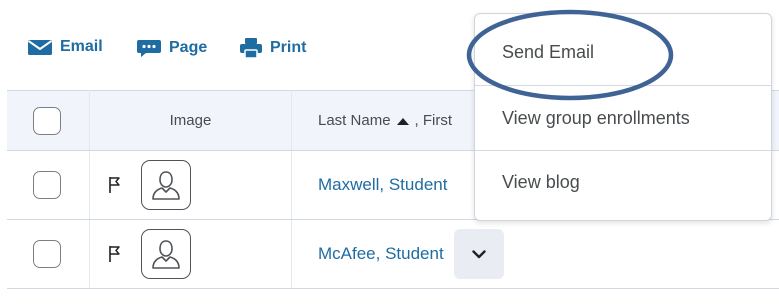 The width and height of the screenshot is (779, 307). I want to click on student-name-link: Maxwell, Student, so click(382, 185).